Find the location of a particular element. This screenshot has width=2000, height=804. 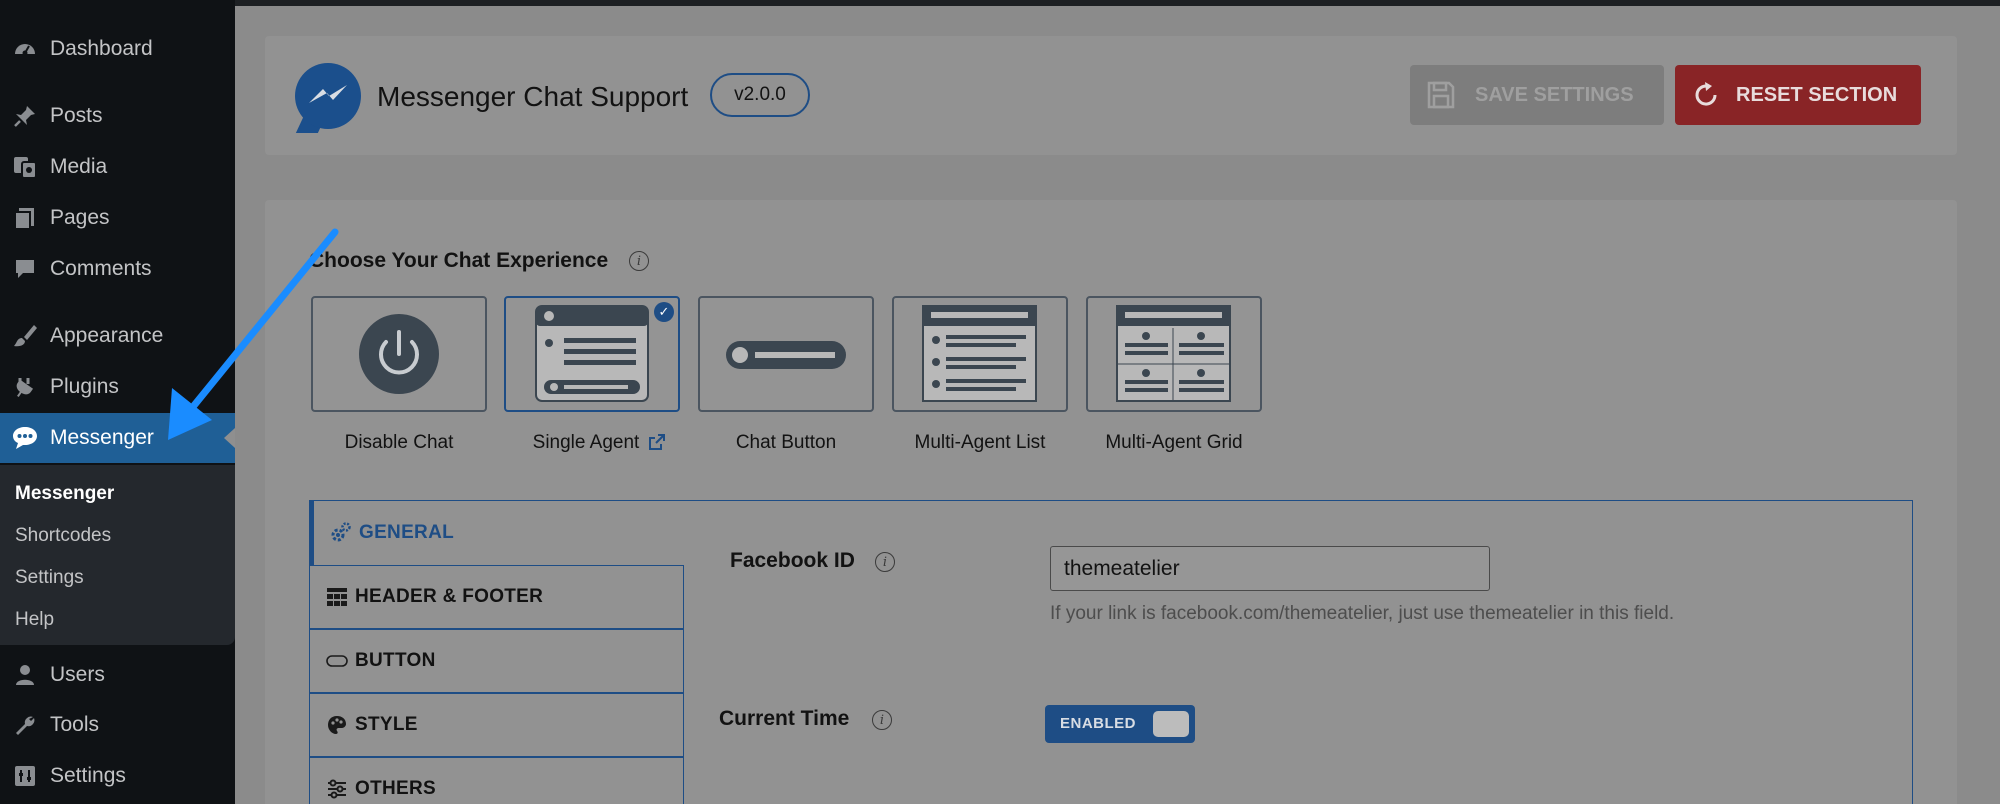

plugin-icon is located at coordinates (25, 387).